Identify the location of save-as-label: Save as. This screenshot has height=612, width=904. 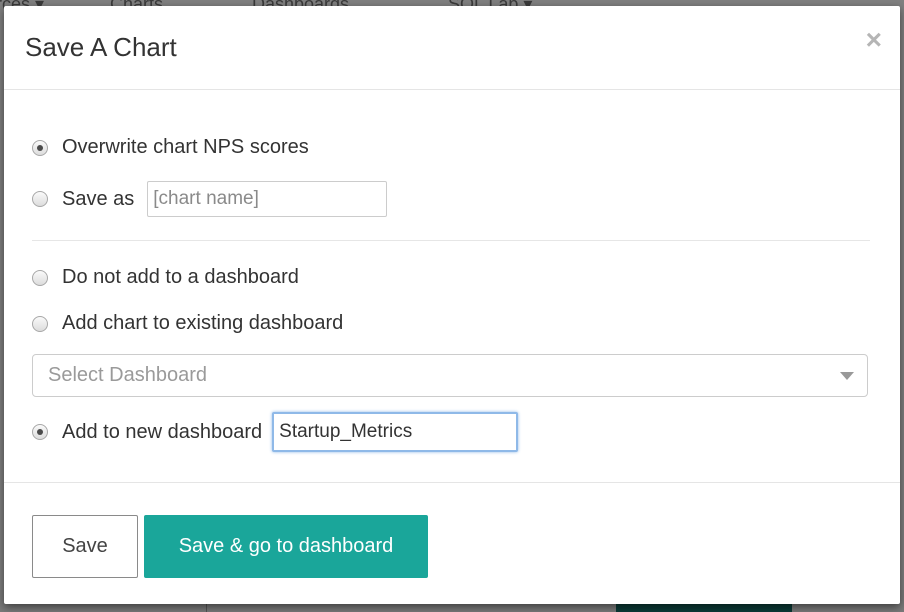
(98, 198).